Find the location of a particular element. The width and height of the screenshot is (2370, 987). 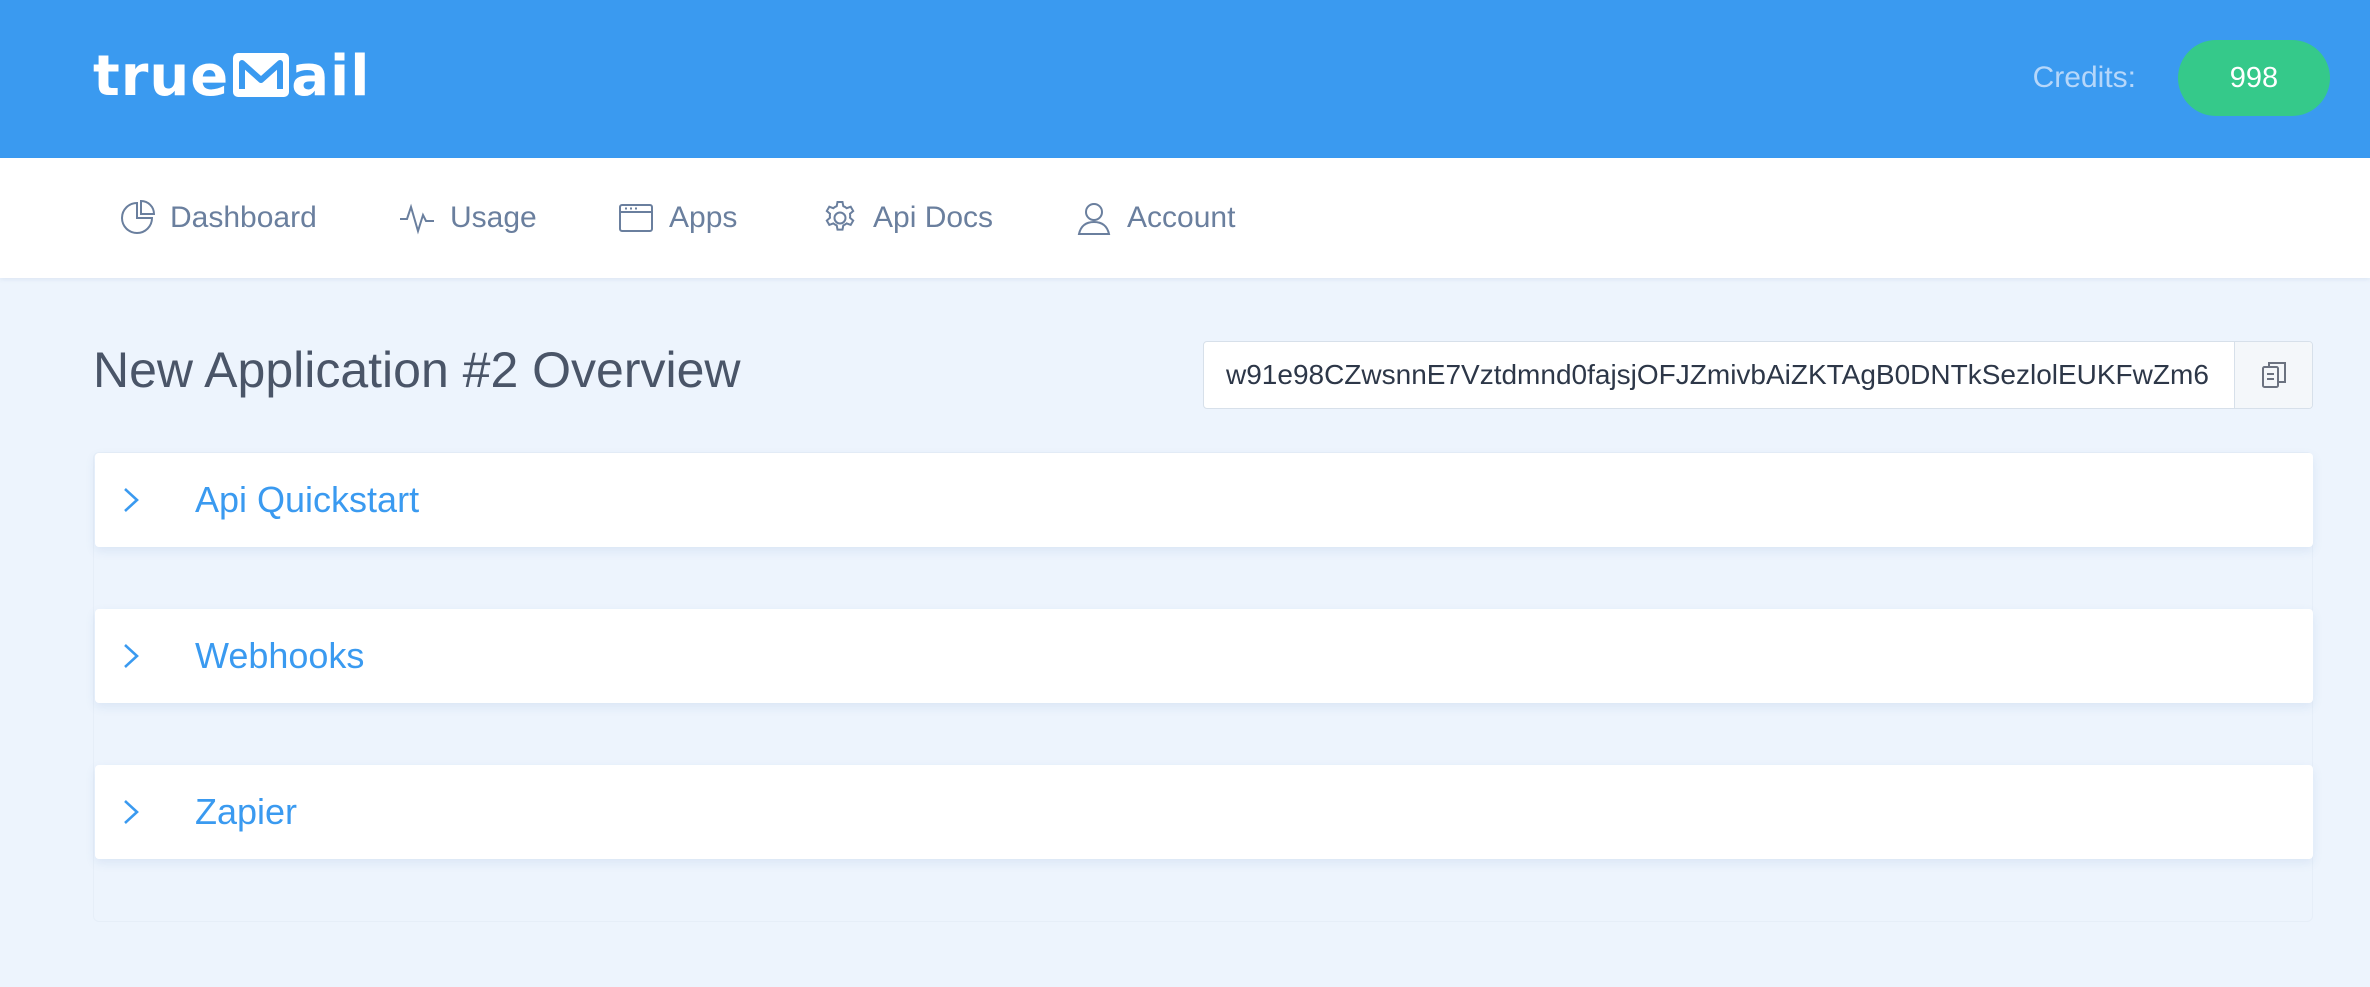

gear-icon is located at coordinates (840, 216).